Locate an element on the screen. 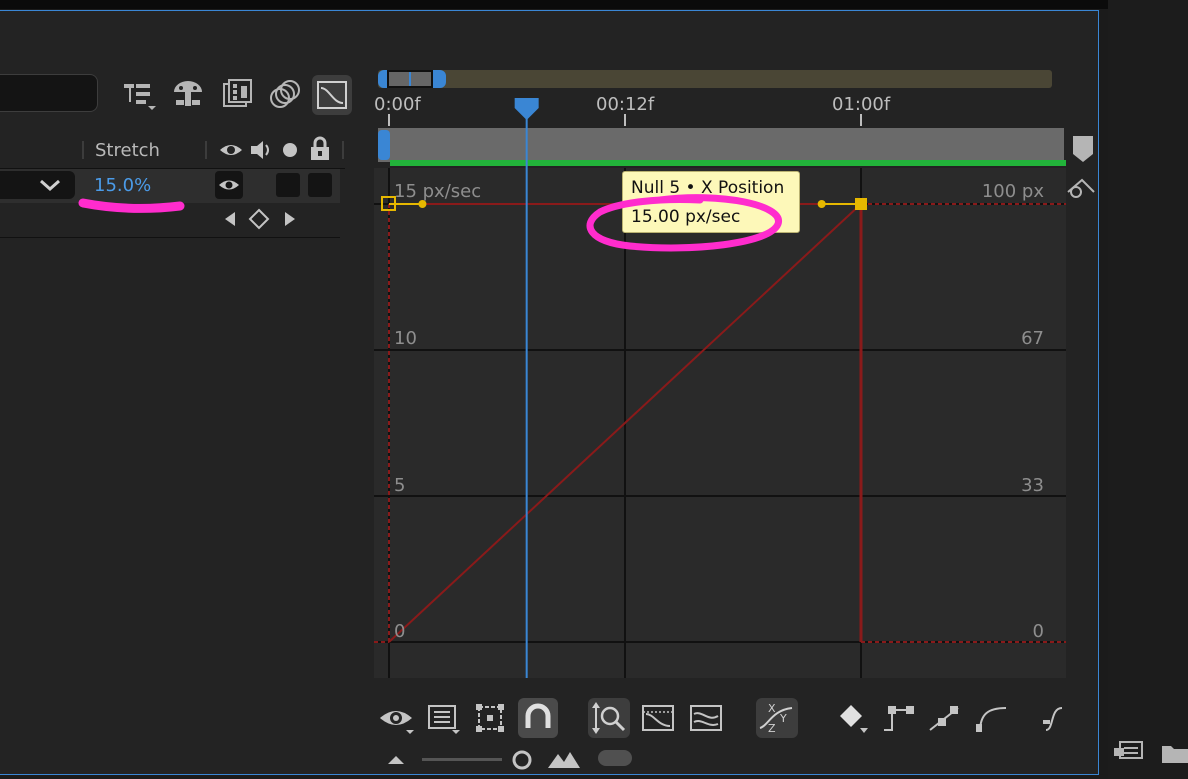  magnet-icon is located at coordinates (538, 715).